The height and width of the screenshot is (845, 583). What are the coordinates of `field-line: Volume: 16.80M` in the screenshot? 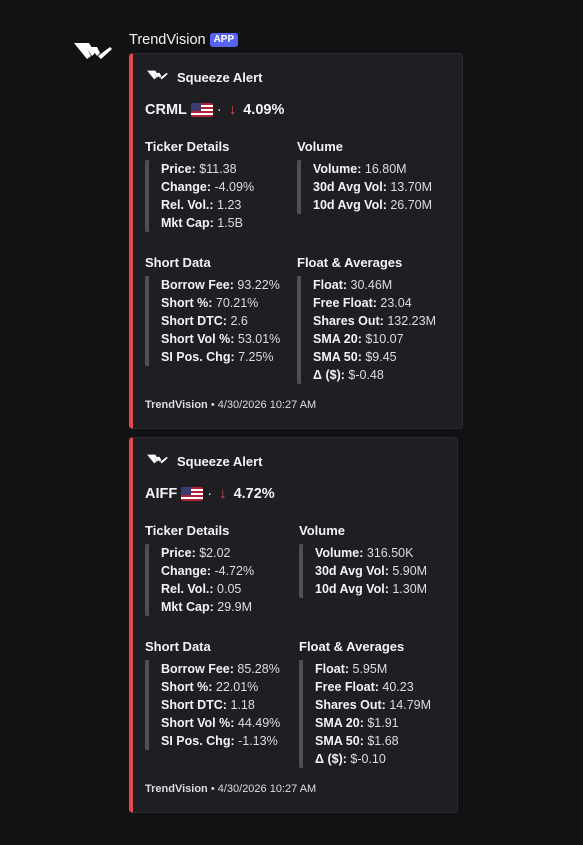 It's located at (360, 169).